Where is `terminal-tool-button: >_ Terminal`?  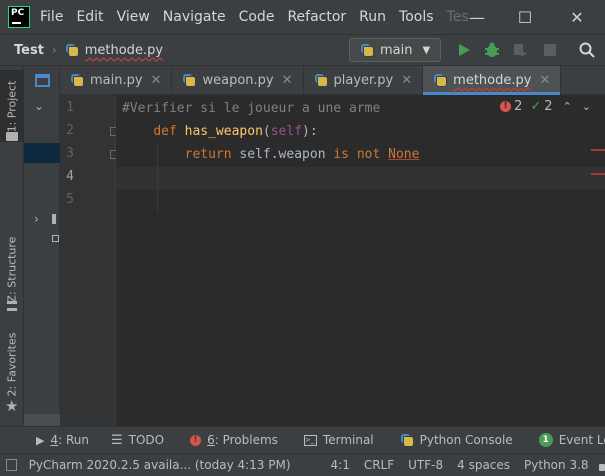 terminal-tool-button: >_ Terminal is located at coordinates (338, 440).